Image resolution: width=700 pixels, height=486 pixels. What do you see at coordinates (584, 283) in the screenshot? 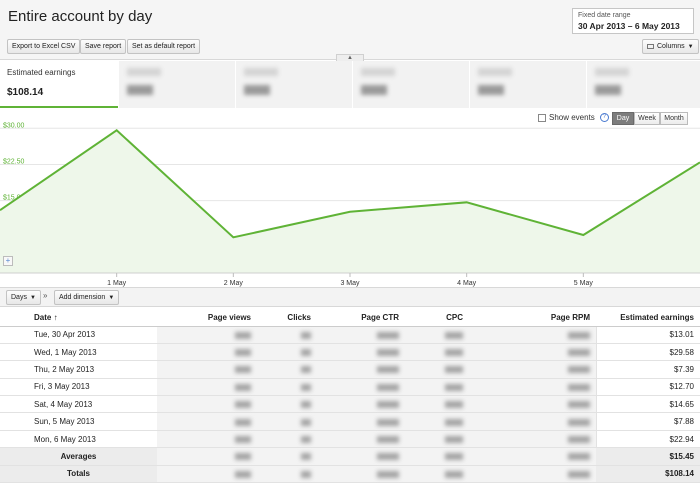
I see `x-tick-label: 5 May` at bounding box center [584, 283].